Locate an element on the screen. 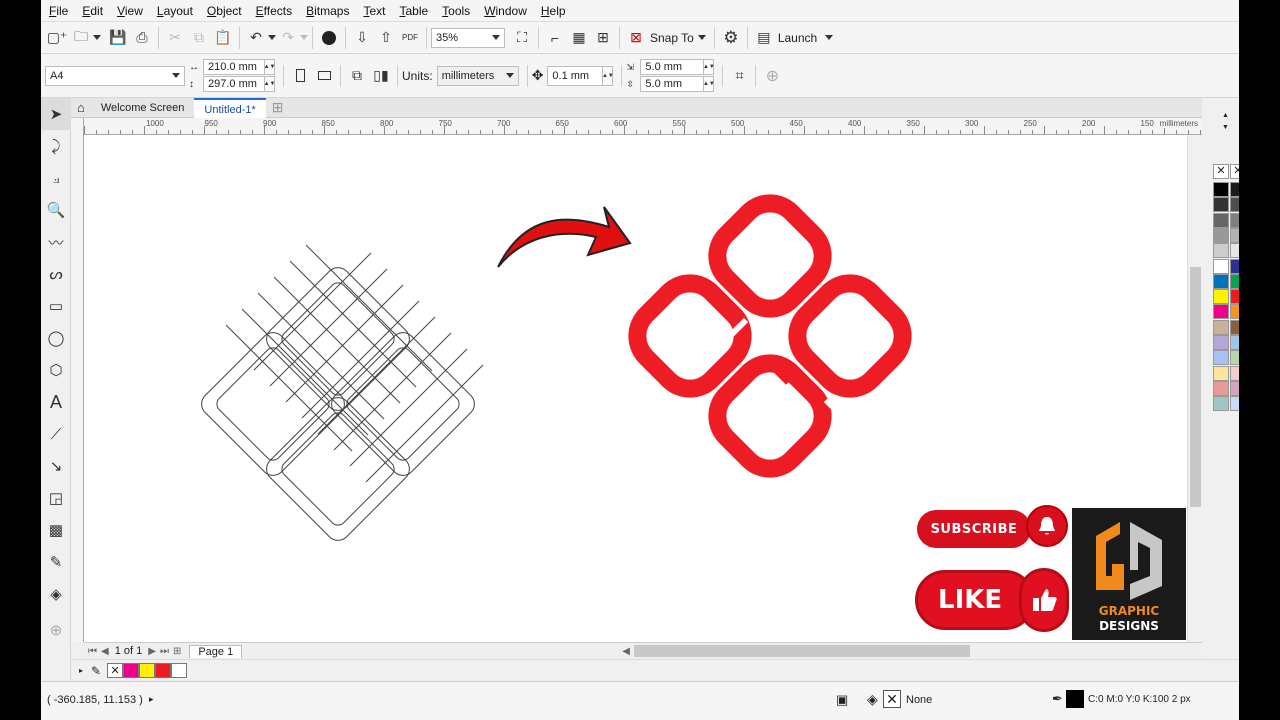 Image resolution: width=1280 pixels, height=720 pixels. menu-effects: Effects is located at coordinates (273, 11).